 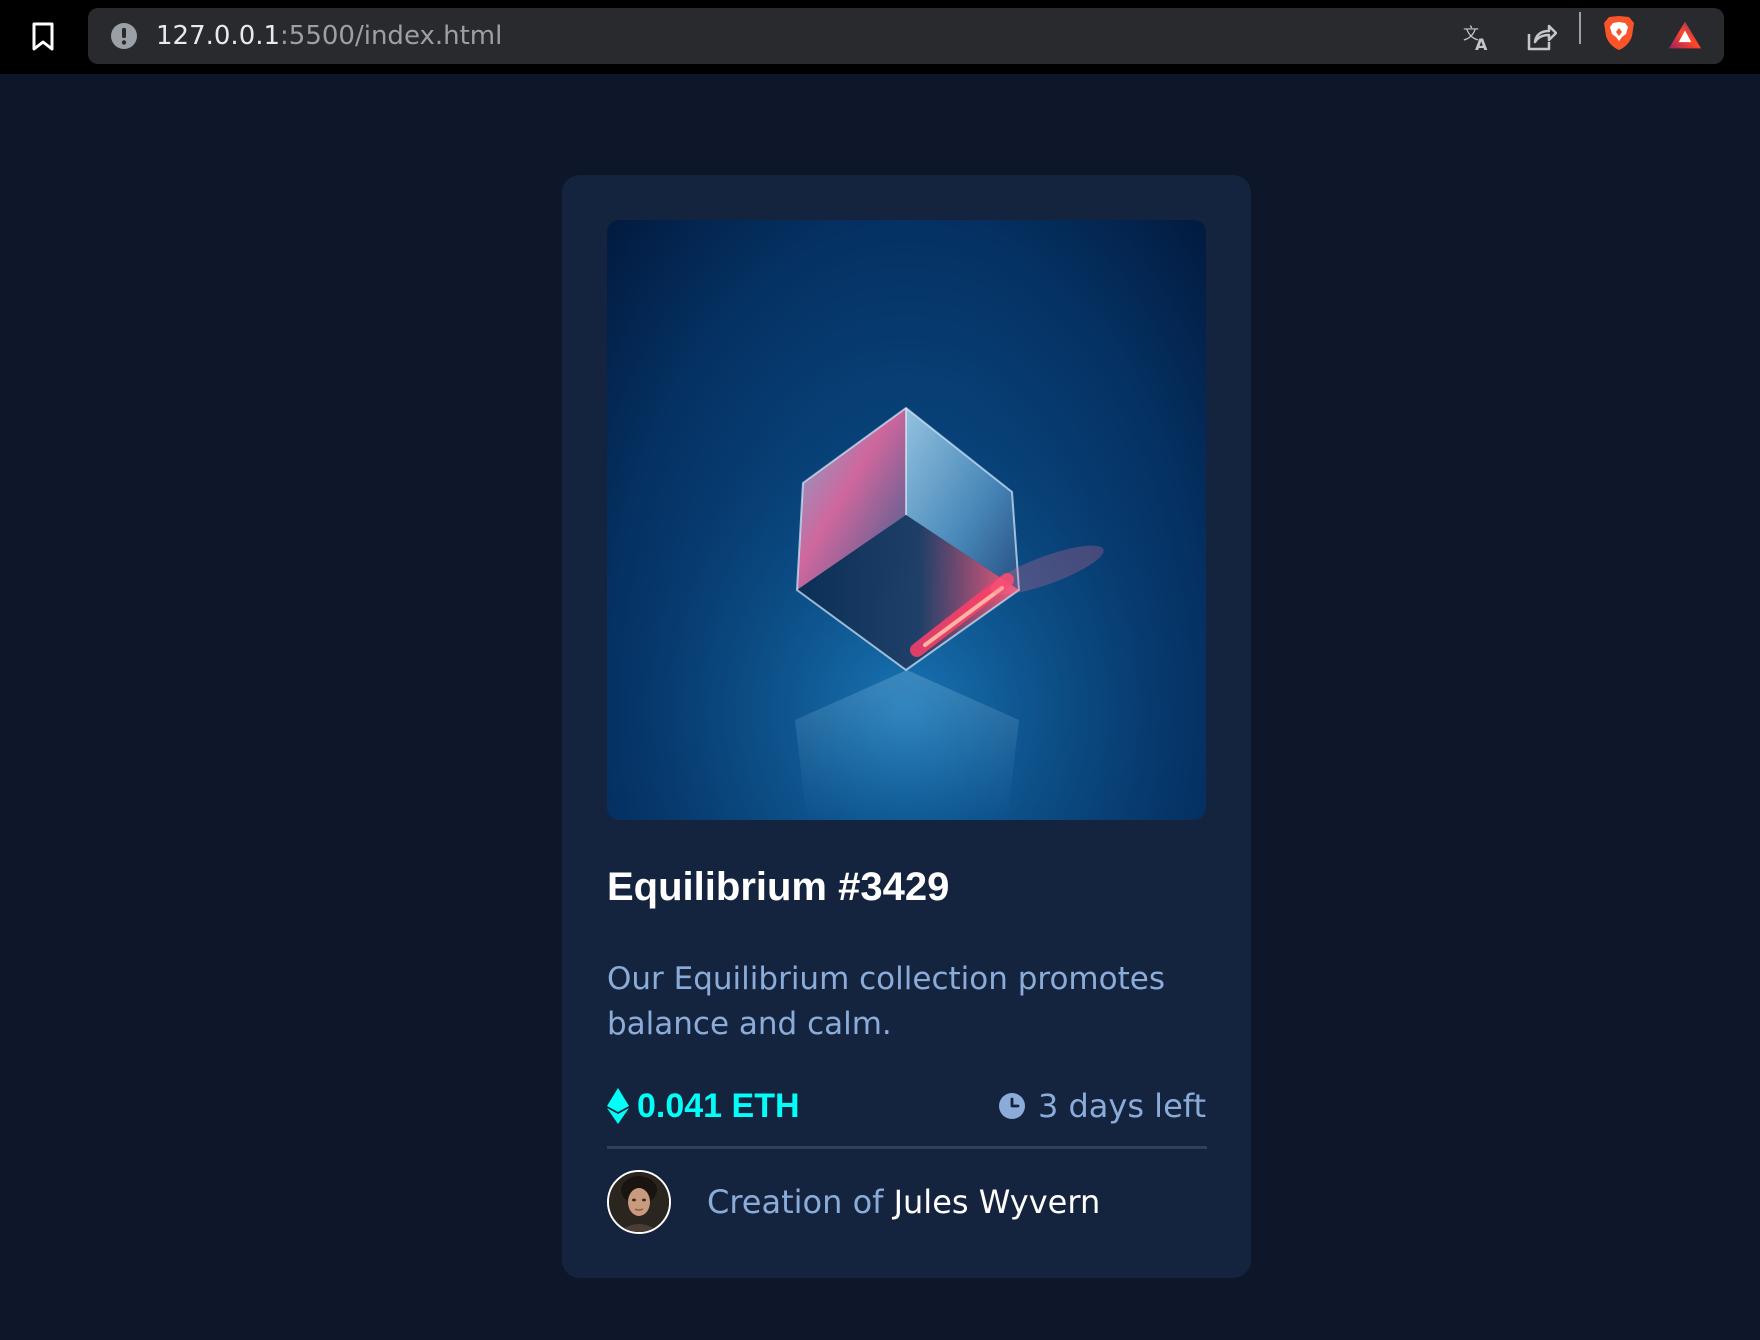 I want to click on card-divider, so click(x=907, y=1147).